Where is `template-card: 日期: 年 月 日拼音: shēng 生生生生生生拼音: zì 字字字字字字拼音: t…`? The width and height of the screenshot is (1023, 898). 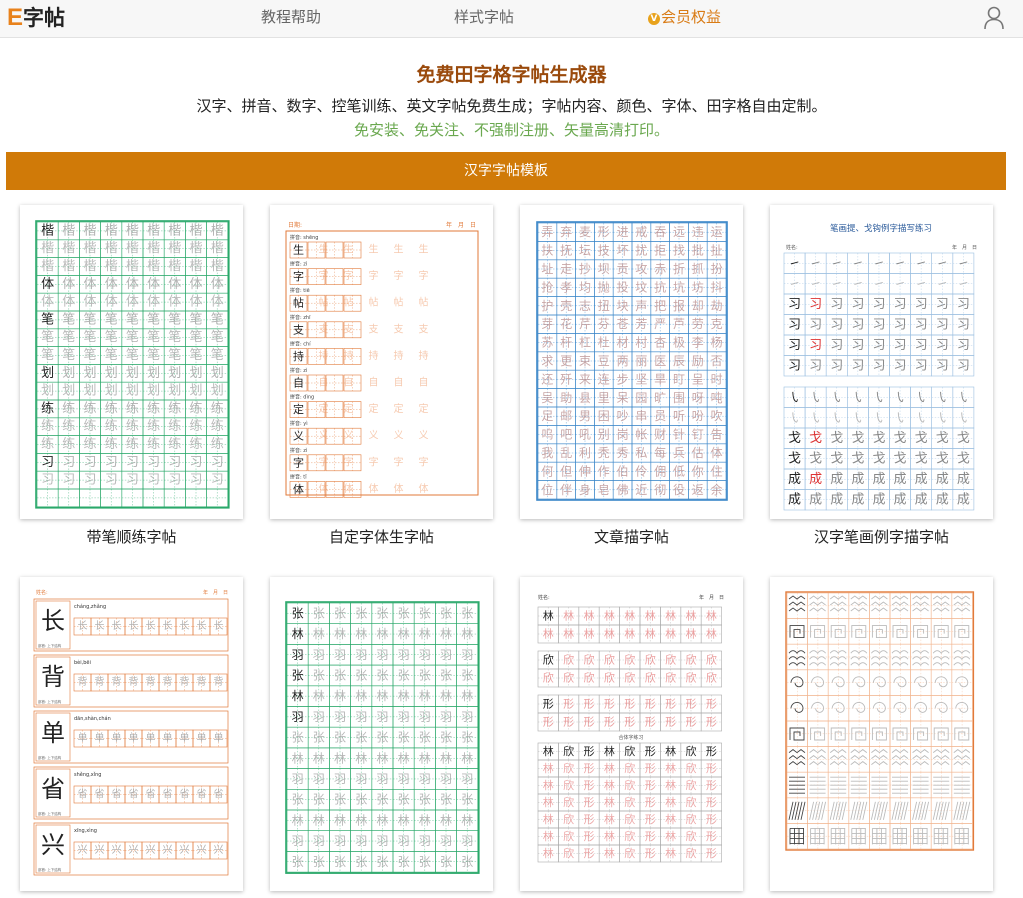 template-card: 日期: 年 月 日拼音: shēng 生生生生生生拼音: zì 字字字字字字拼音: t… is located at coordinates (381, 375).